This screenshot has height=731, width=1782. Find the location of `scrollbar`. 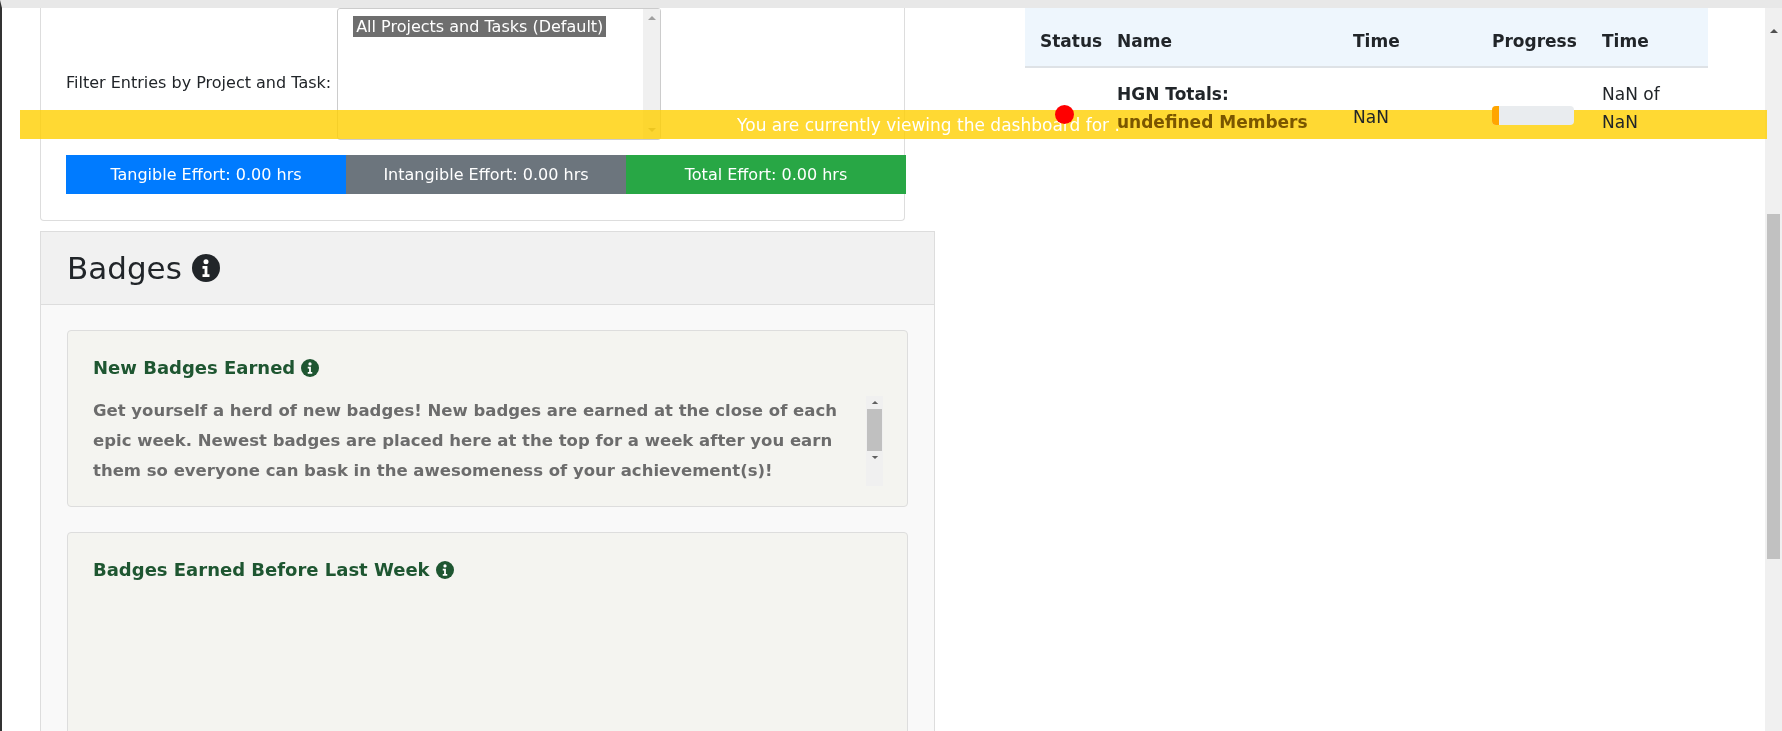

scrollbar is located at coordinates (874, 441).